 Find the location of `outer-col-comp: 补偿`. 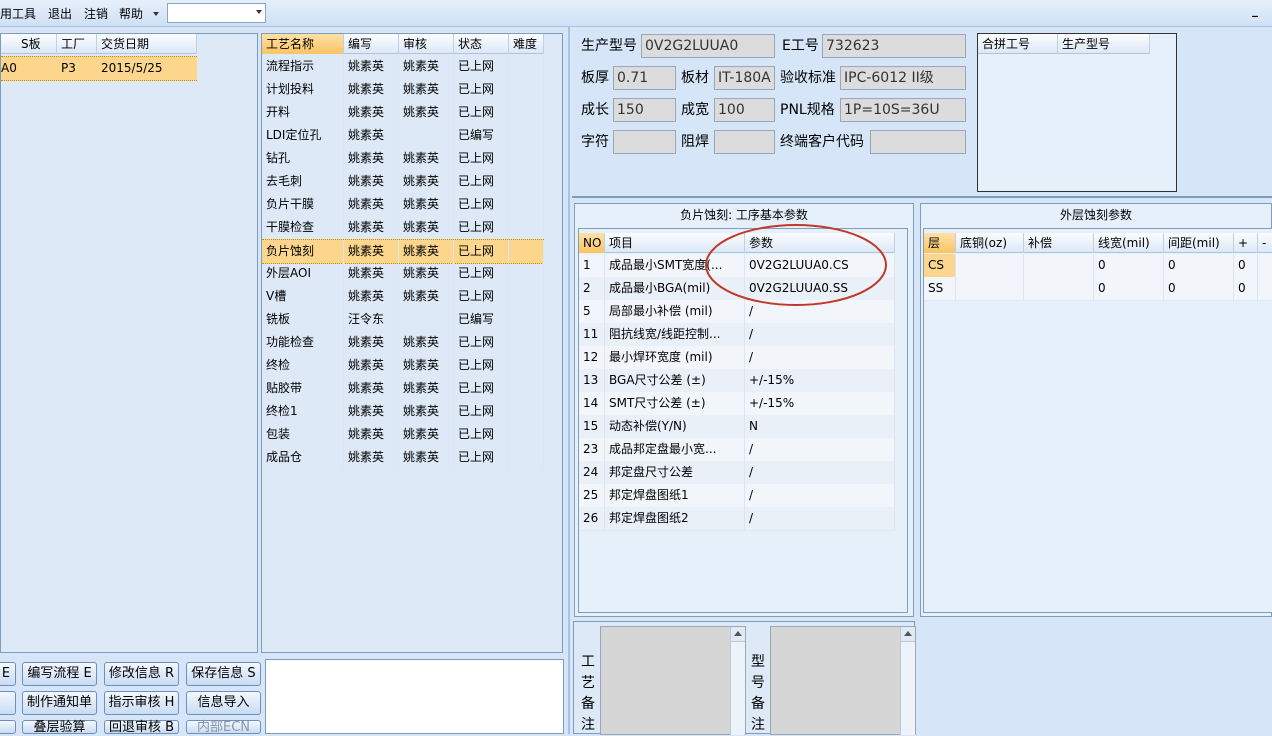

outer-col-comp: 补偿 is located at coordinates (1059, 243).